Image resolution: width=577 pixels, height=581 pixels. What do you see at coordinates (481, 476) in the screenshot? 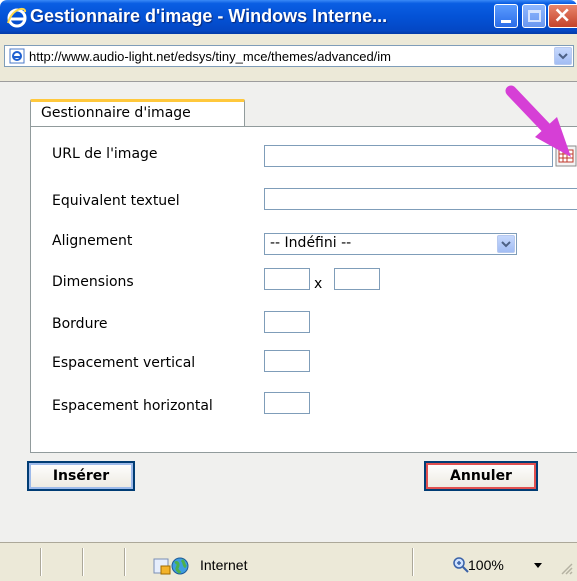
I see `cancel-button: Annuler` at bounding box center [481, 476].